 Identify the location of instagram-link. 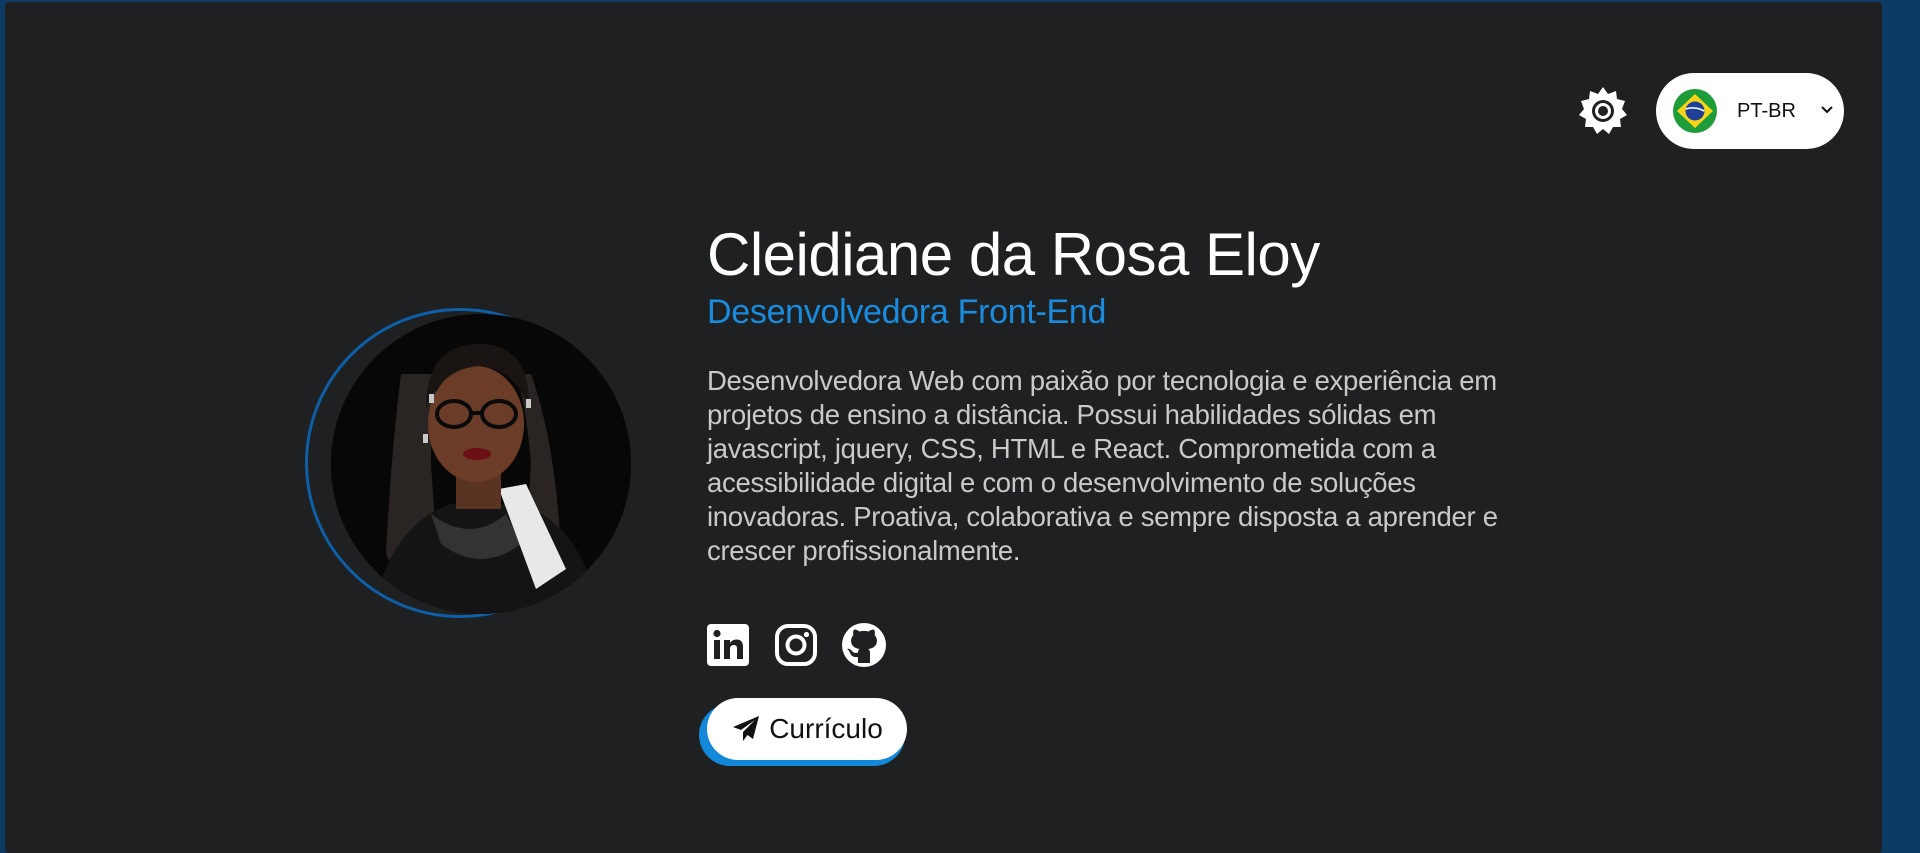
(796, 645).